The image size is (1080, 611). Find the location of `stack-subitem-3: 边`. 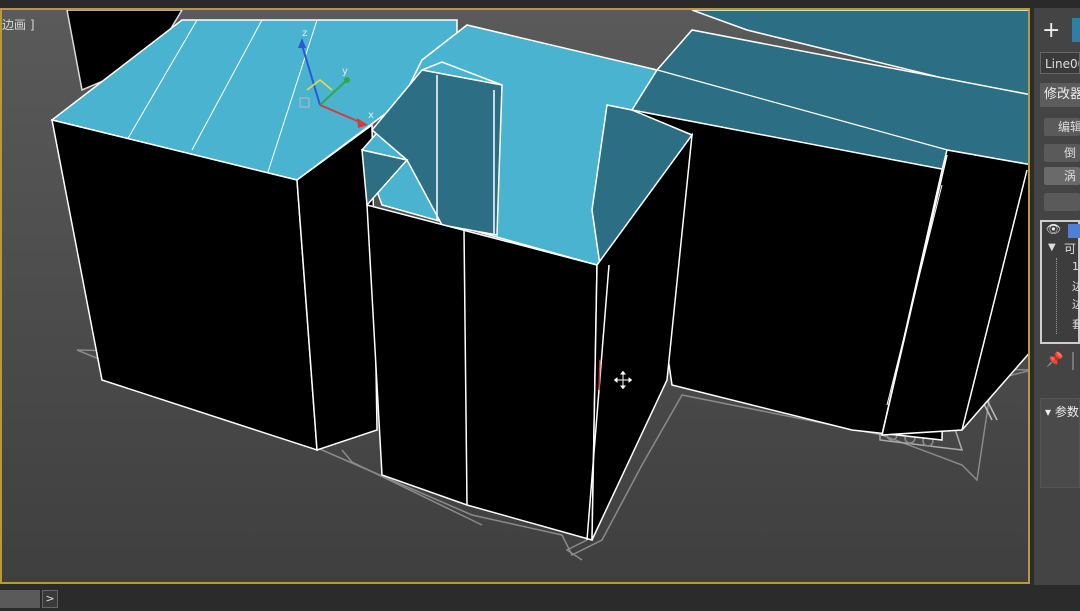

stack-subitem-3: 边 is located at coordinates (1076, 304).